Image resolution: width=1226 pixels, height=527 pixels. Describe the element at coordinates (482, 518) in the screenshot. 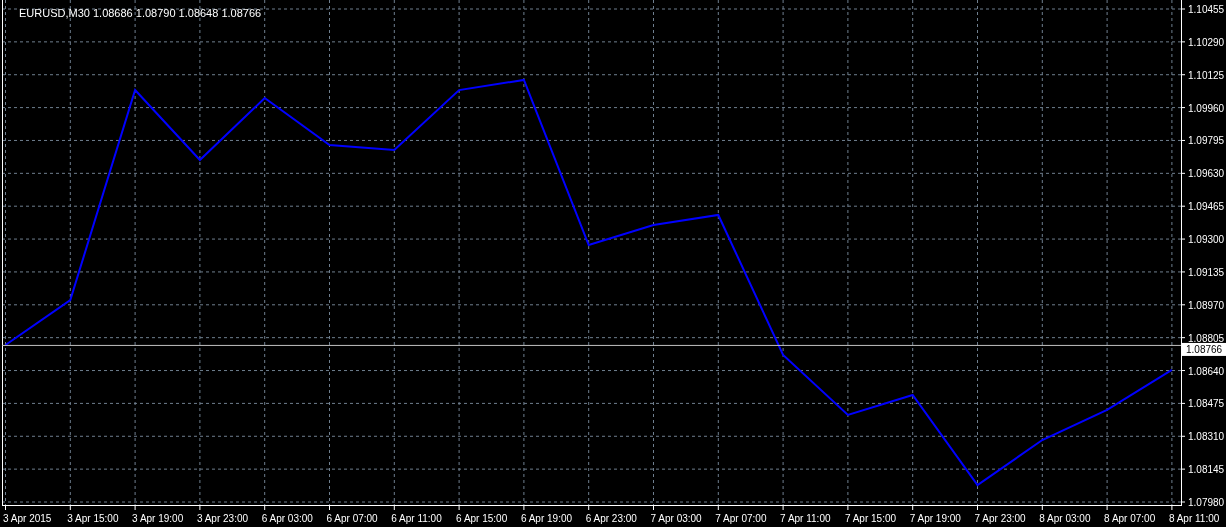

I see `time-axis-label: 6 Apr 15:00` at that location.